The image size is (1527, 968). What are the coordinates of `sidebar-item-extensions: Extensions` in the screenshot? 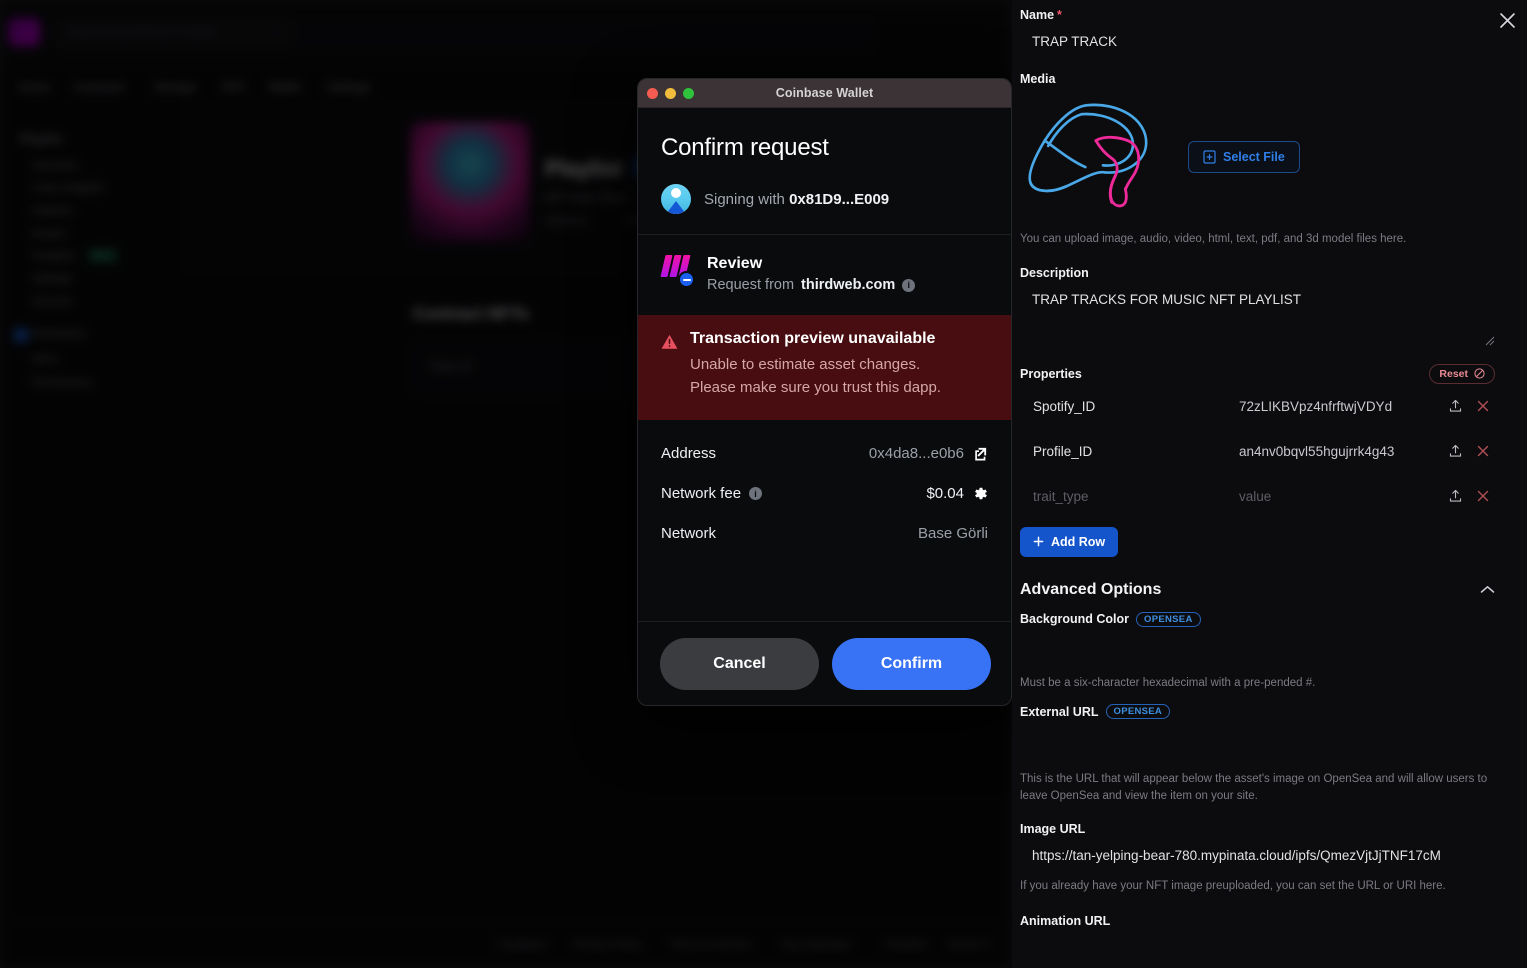 It's located at (59, 334).